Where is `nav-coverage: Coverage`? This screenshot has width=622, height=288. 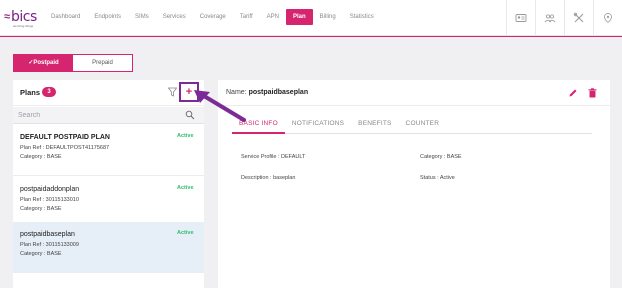
nav-coverage: Coverage is located at coordinates (213, 17).